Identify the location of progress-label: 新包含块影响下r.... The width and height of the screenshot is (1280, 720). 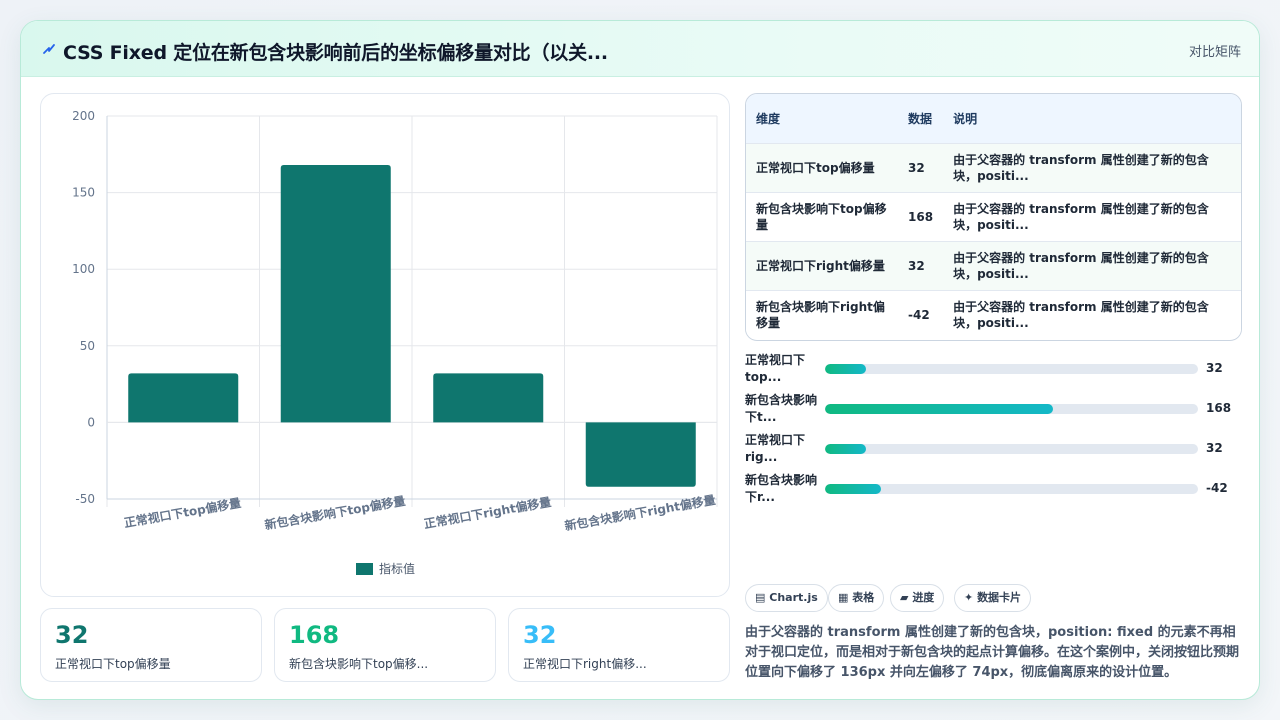
(781, 488).